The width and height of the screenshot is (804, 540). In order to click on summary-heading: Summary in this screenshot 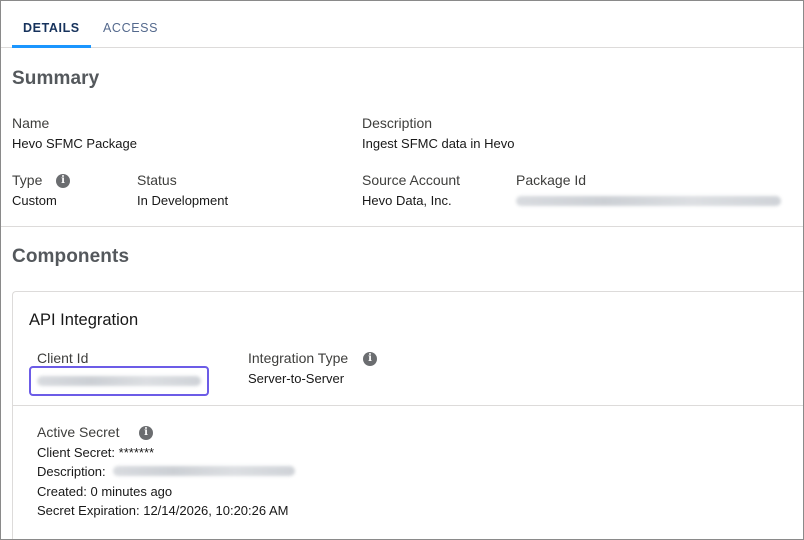, I will do `click(56, 78)`.